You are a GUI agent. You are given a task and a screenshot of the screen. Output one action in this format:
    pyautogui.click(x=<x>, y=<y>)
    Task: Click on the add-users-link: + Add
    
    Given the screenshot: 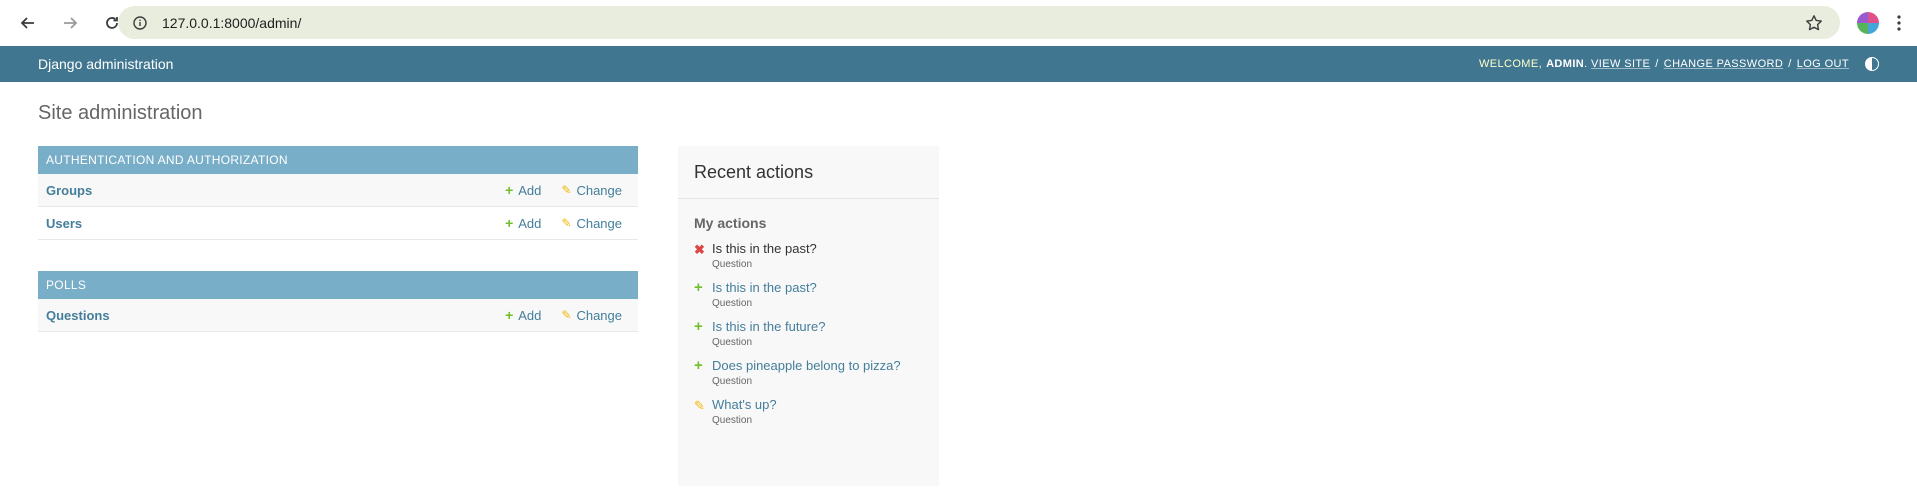 What is the action you would take?
    pyautogui.click(x=523, y=223)
    